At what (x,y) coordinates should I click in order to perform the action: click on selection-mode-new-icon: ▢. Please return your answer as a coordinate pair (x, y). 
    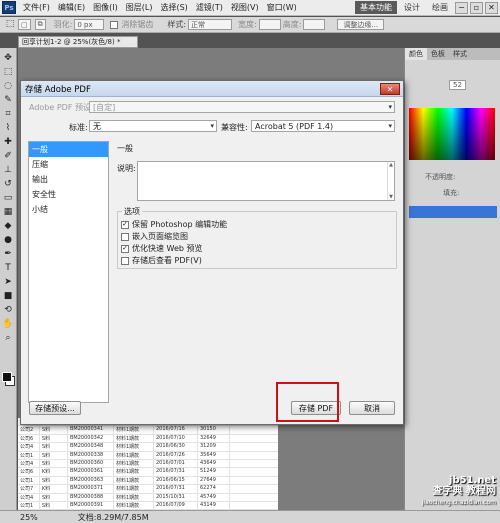
    Looking at the image, I should click on (24, 24).